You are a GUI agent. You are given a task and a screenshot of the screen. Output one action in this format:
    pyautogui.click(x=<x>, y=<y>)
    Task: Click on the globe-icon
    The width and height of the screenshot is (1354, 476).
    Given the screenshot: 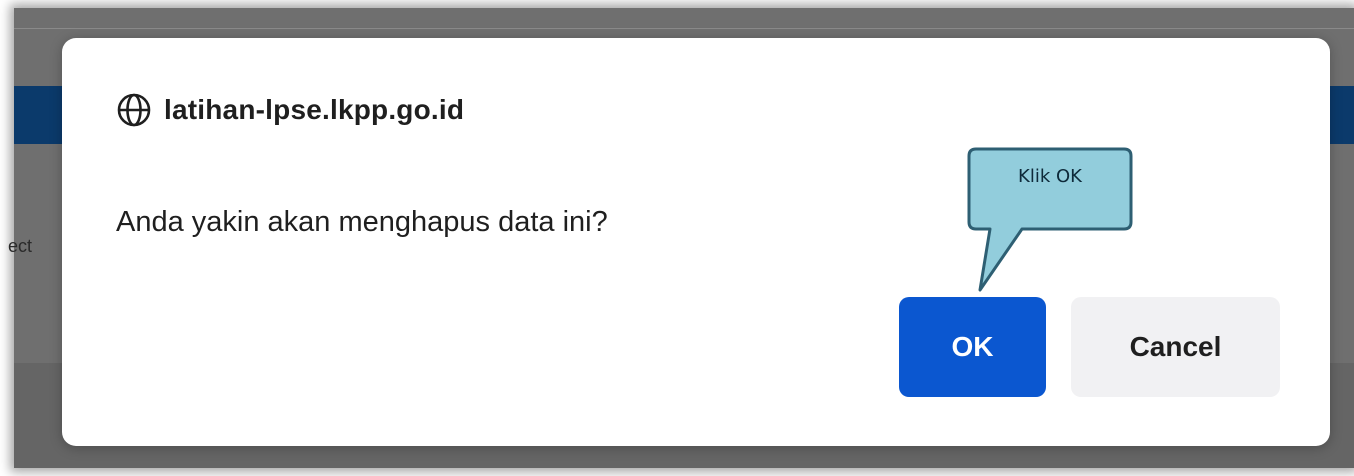 What is the action you would take?
    pyautogui.click(x=134, y=110)
    